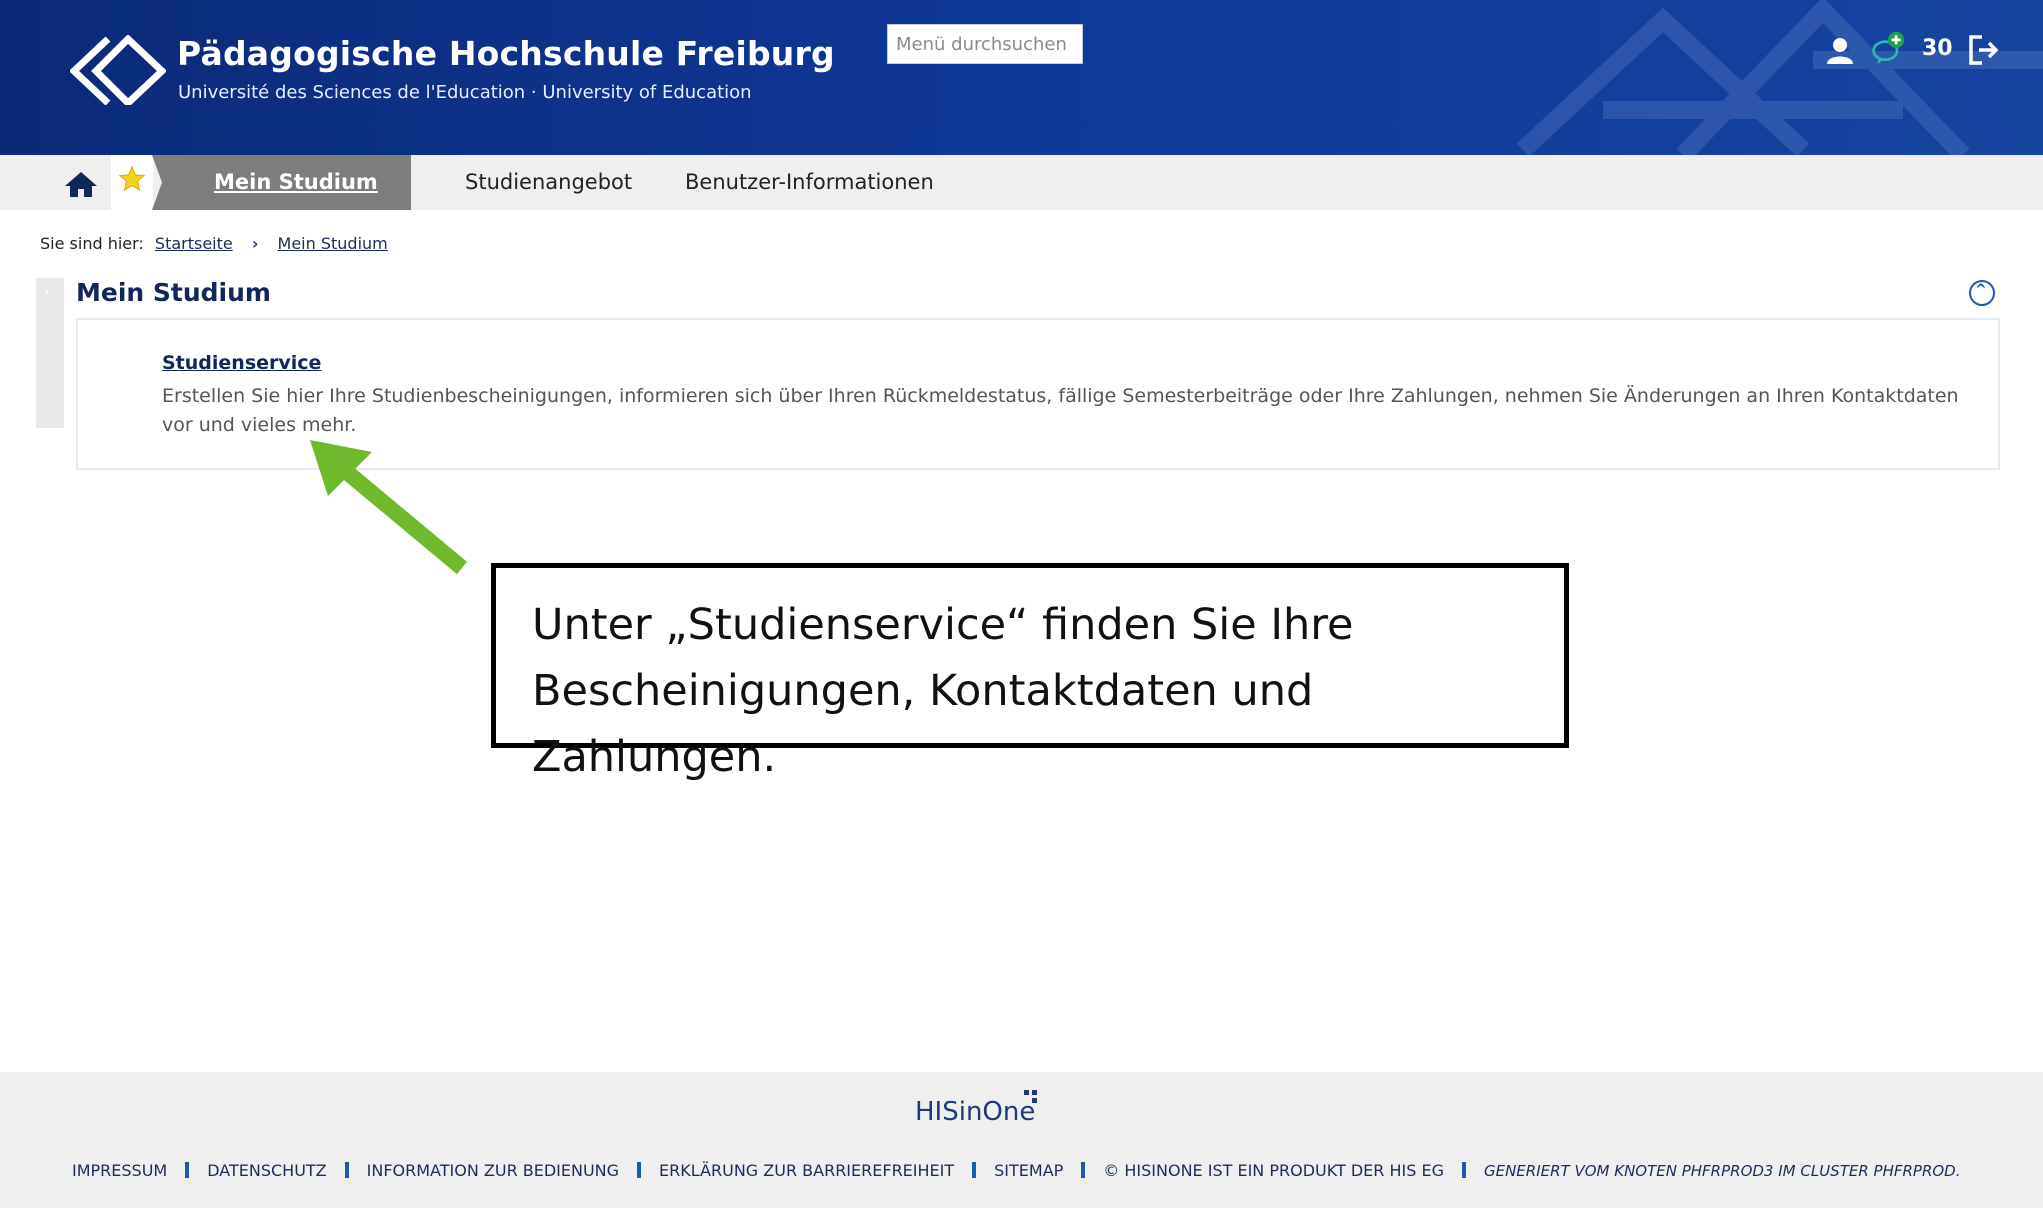 This screenshot has width=2043, height=1208. What do you see at coordinates (548, 182) in the screenshot?
I see `tab-studienangebot: Studienangebot` at bounding box center [548, 182].